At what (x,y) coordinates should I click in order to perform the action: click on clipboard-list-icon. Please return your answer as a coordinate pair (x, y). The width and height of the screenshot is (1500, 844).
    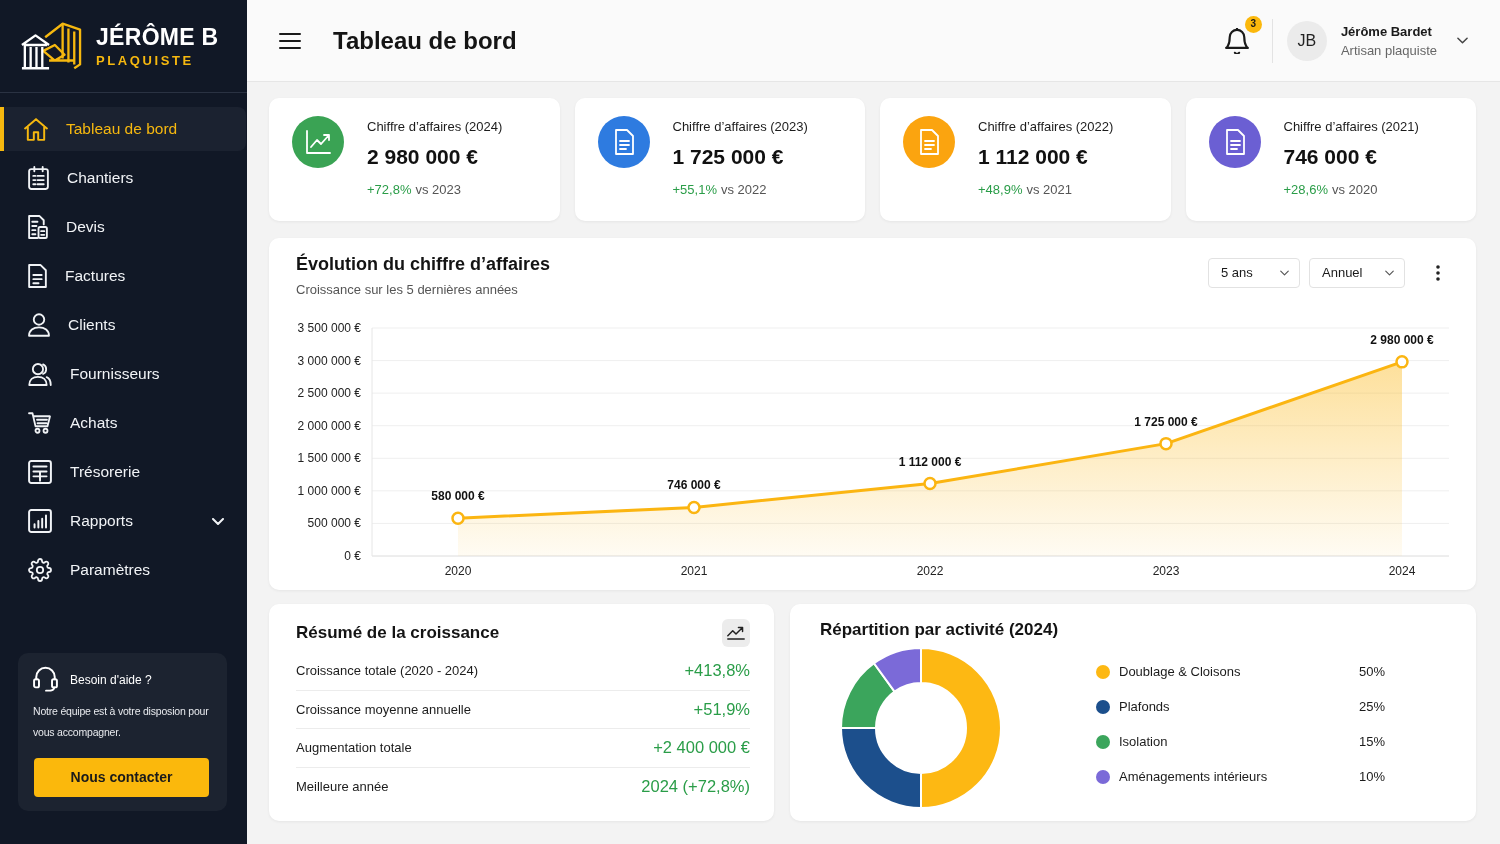
    Looking at the image, I should click on (38, 178).